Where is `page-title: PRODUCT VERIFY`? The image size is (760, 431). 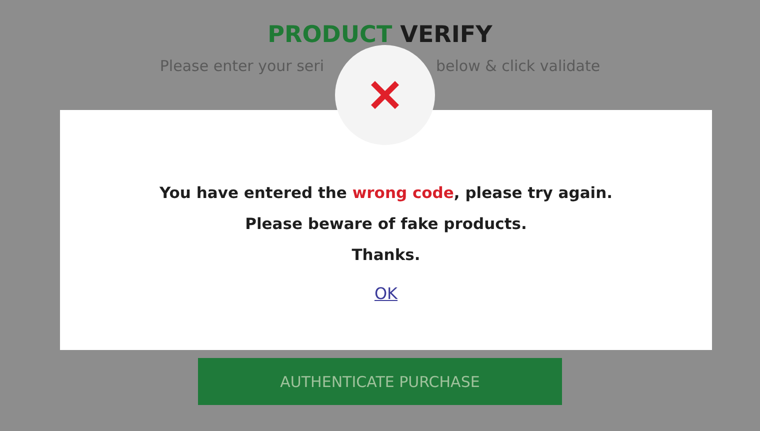 page-title: PRODUCT VERIFY is located at coordinates (380, 35).